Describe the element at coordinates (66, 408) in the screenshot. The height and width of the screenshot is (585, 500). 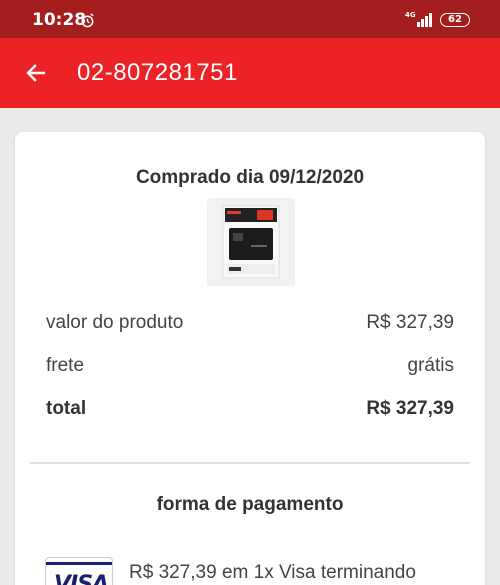
I see `total-label: total` at that location.